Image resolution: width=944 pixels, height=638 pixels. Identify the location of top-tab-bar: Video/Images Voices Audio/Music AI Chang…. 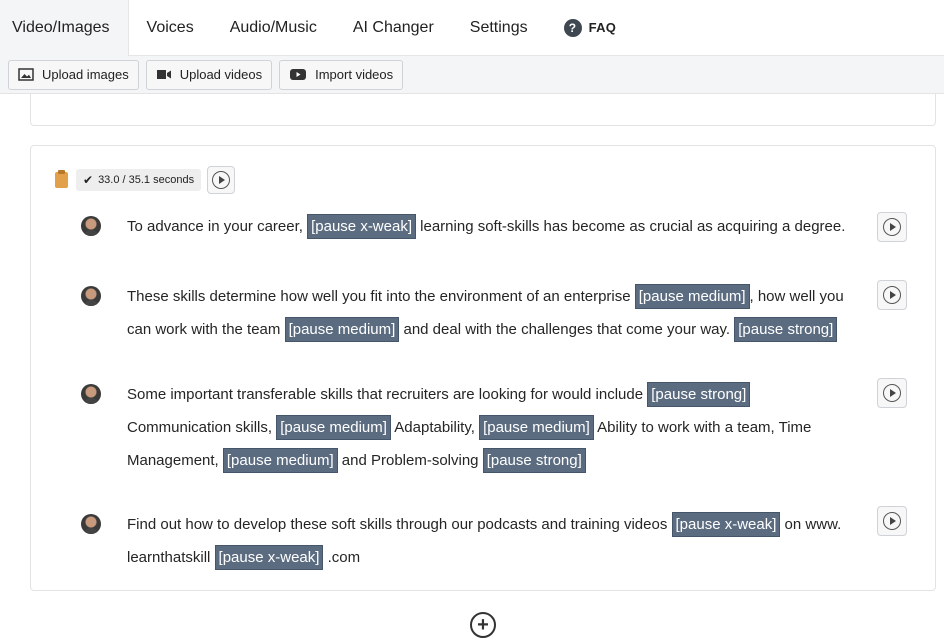
(472, 28).